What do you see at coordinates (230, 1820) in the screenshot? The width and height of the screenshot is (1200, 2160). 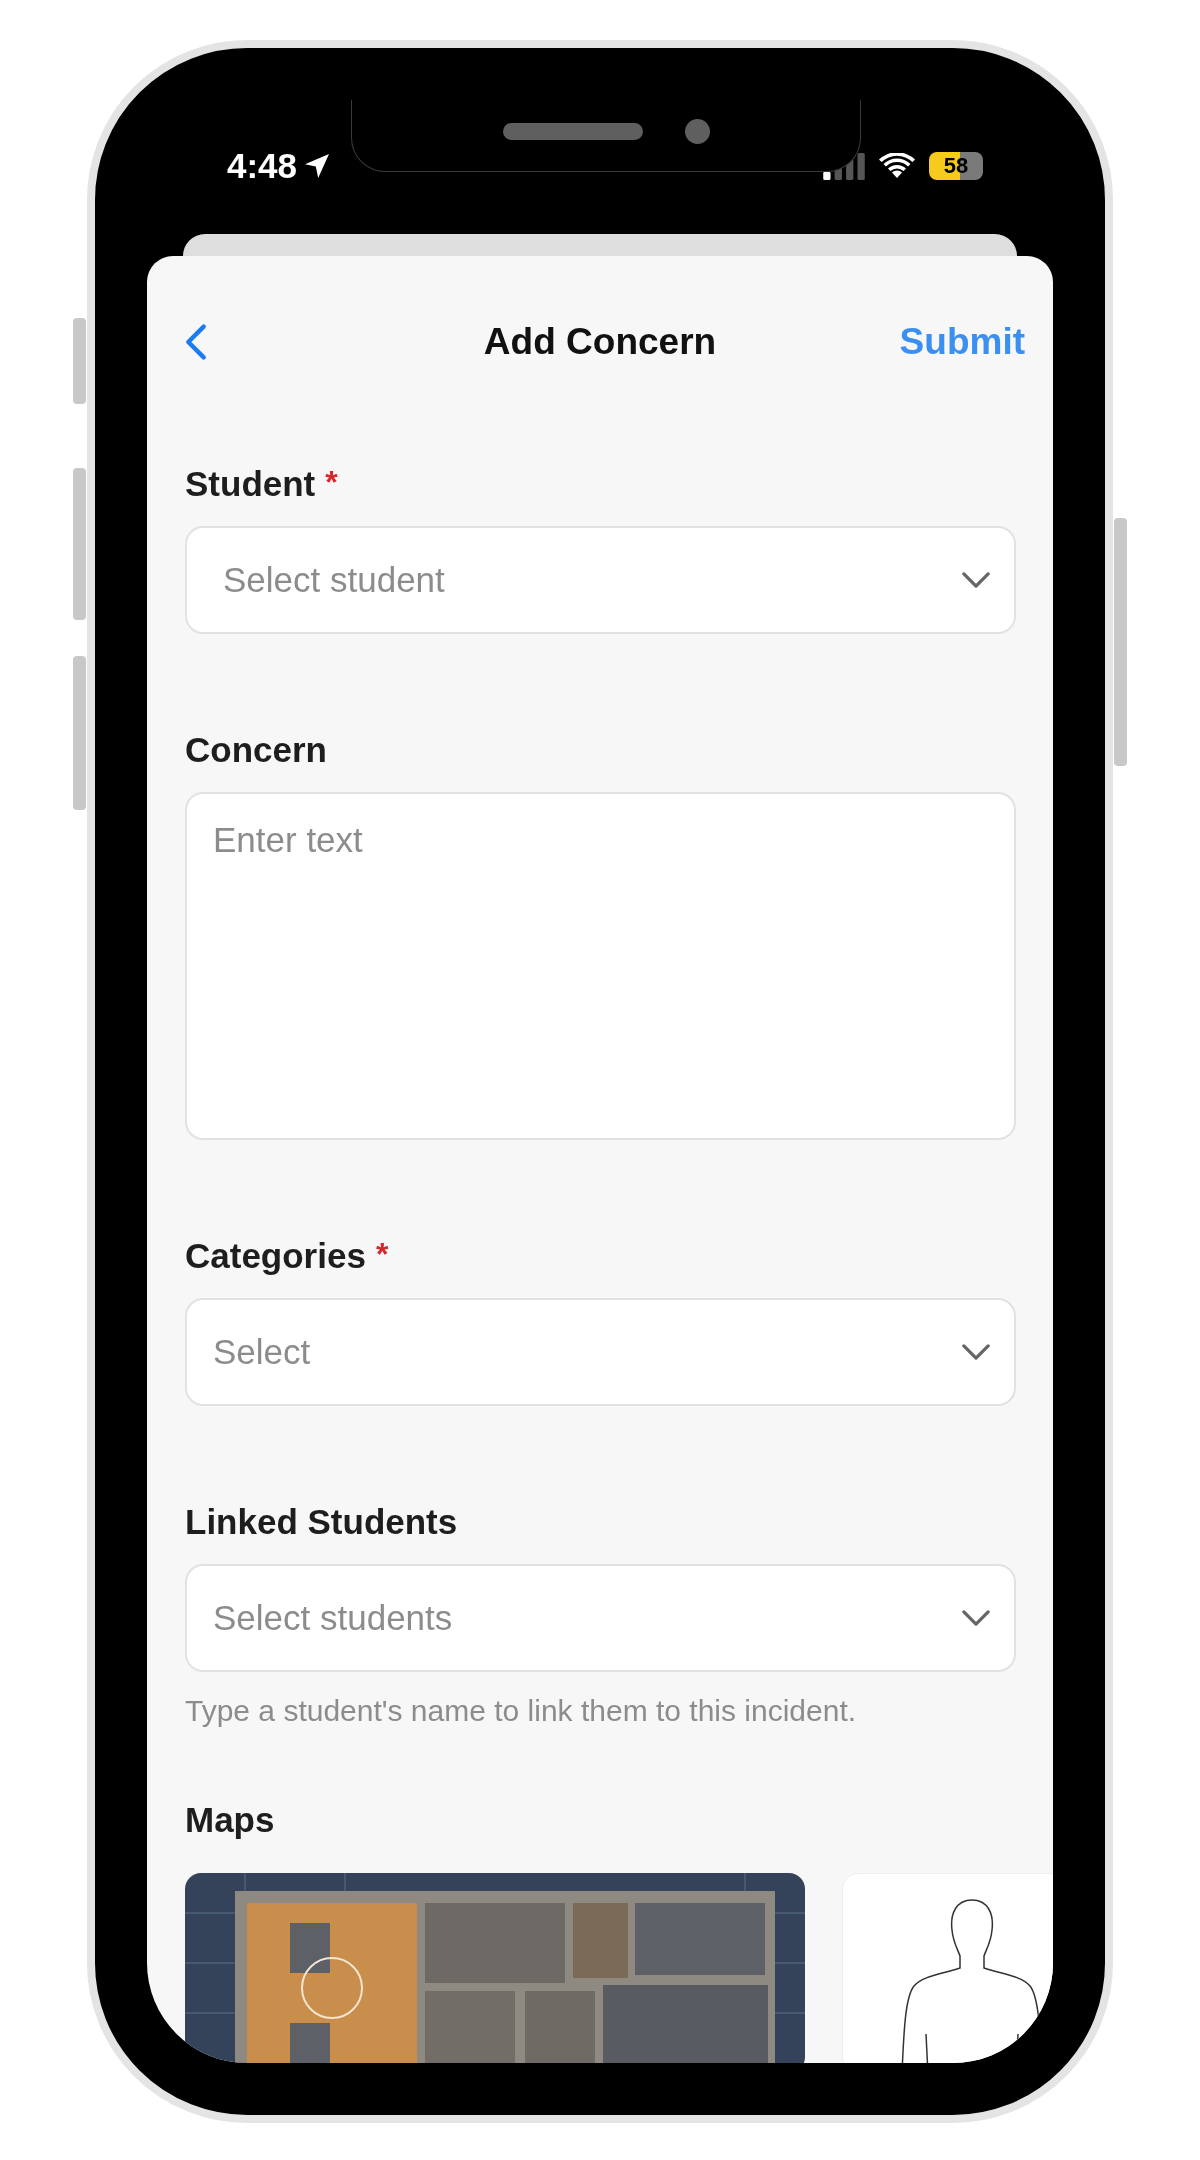 I see `section-label: Maps` at bounding box center [230, 1820].